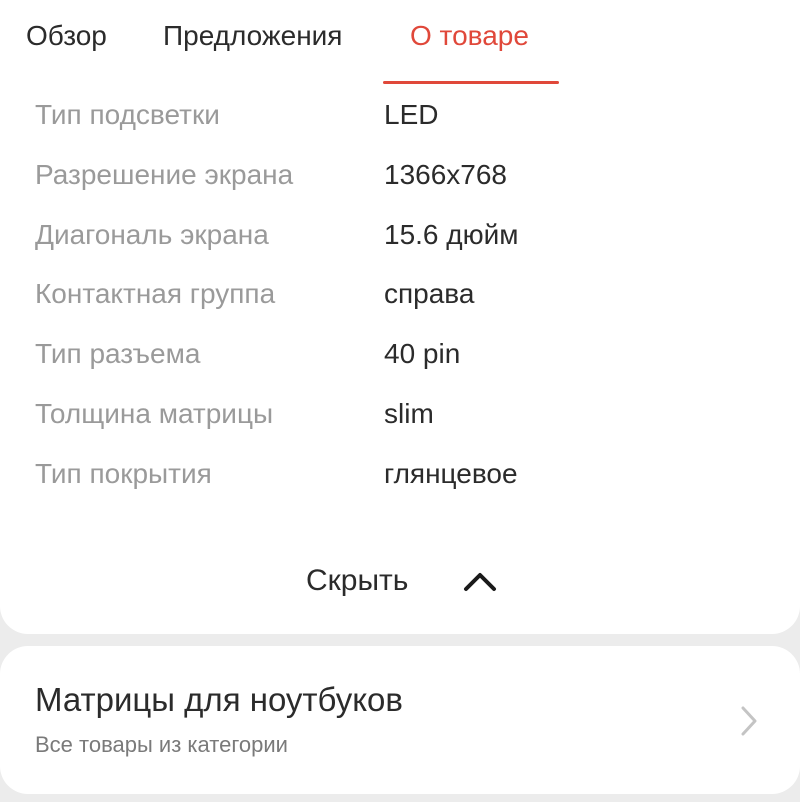  Describe the element at coordinates (451, 473) in the screenshot. I see `spec-value: глянцевое` at that location.